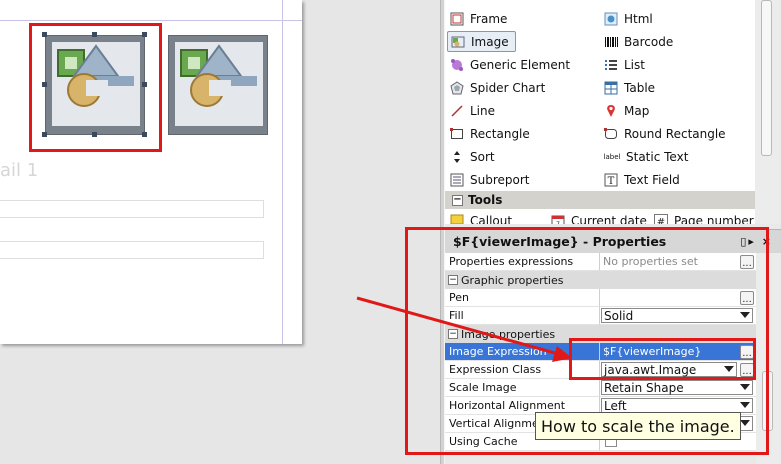 Image resolution: width=781 pixels, height=464 pixels. Describe the element at coordinates (464, 329) in the screenshot. I see `annotation-arrow` at that location.